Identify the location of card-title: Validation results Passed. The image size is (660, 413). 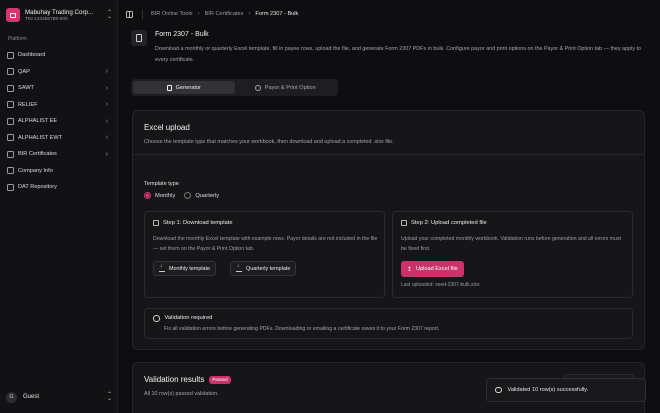
(187, 379).